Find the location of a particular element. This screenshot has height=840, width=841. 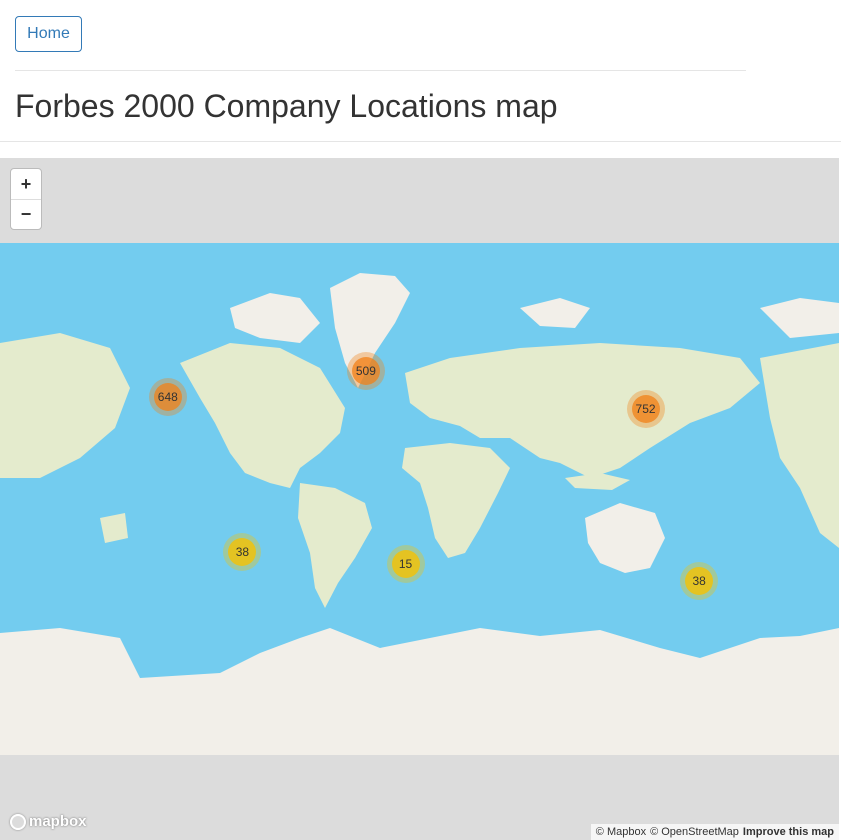

cluster-count: 509 is located at coordinates (365, 371).